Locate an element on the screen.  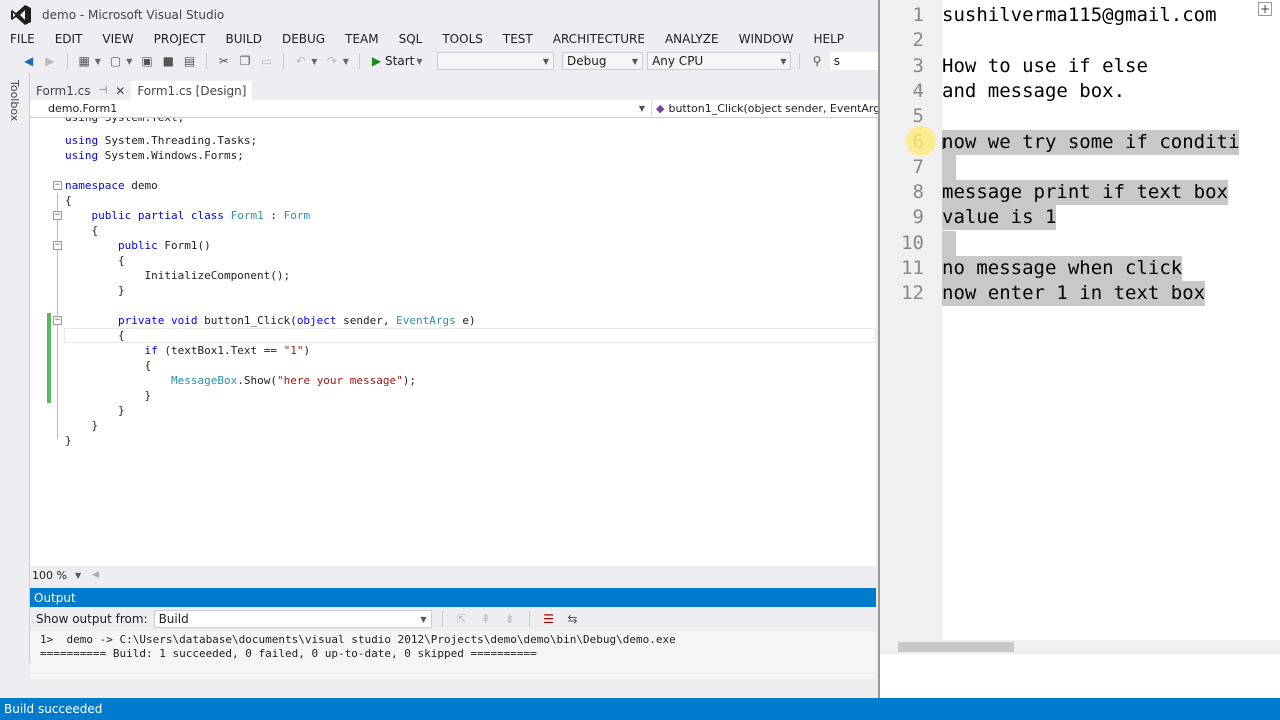
code-token: : is located at coordinates (273, 215).